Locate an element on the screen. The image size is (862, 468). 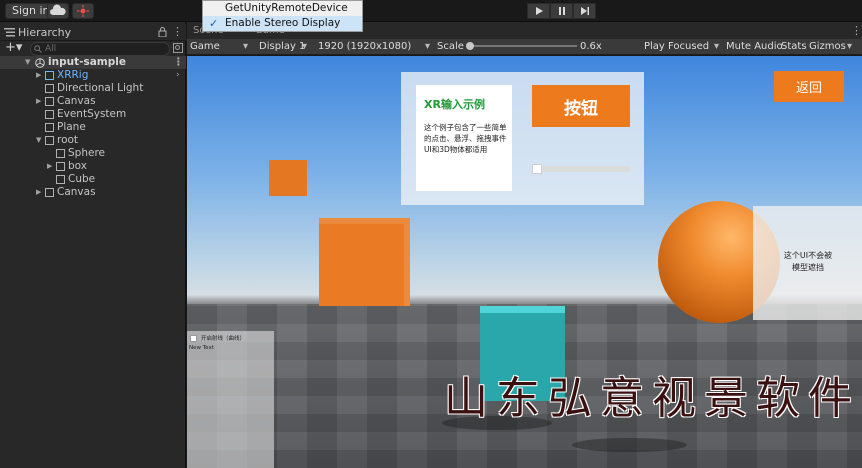
scene-name: input-sample is located at coordinates (87, 62).